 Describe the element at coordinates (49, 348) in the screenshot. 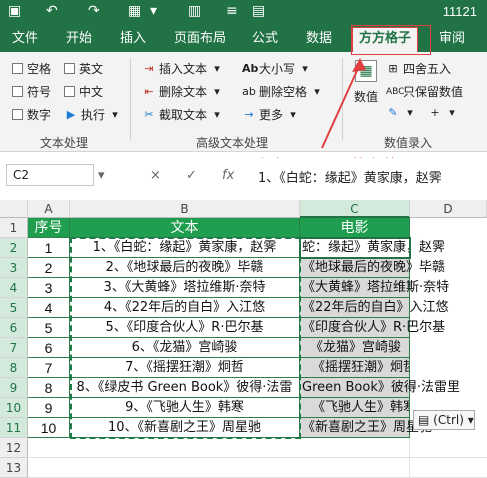

I see `table-cell-index: 6` at that location.